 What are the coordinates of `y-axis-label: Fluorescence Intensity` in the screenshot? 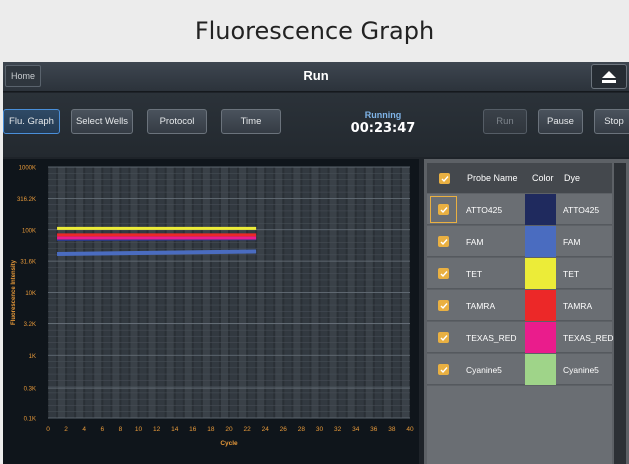 It's located at (14, 292).